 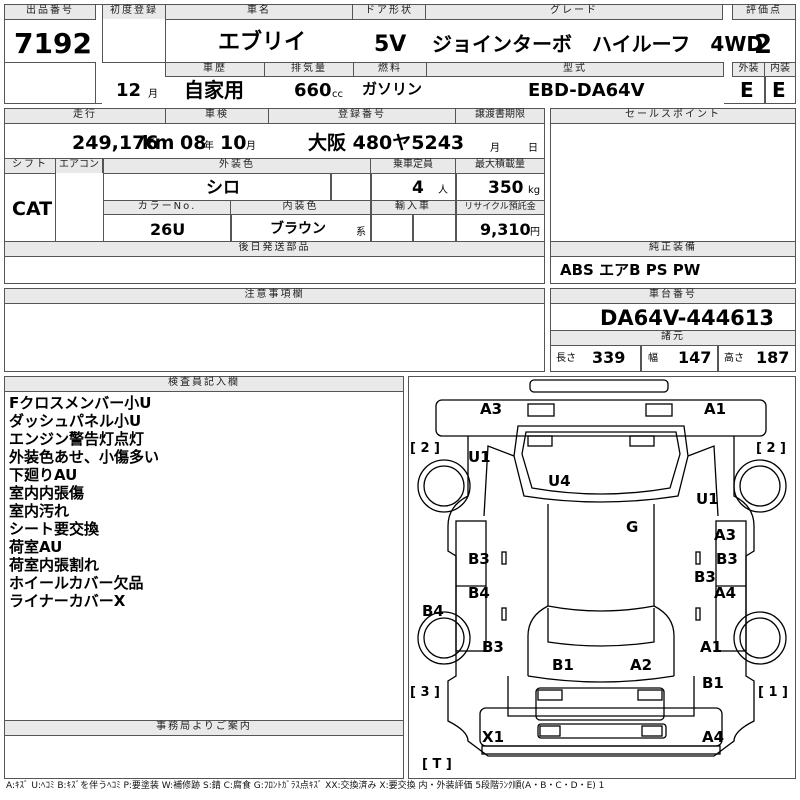 I want to click on damage-mark: U4, so click(x=559, y=481).